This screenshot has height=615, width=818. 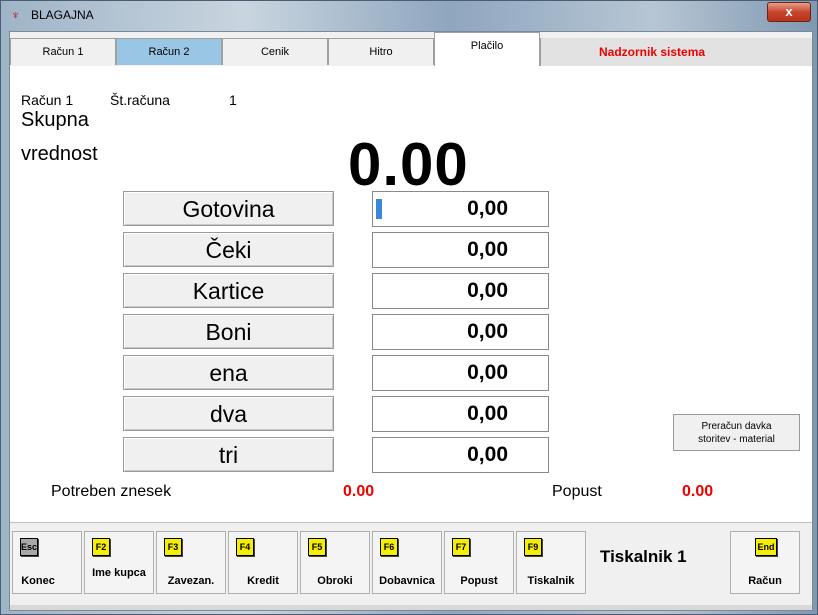 I want to click on fkey-label: Popust, so click(x=479, y=581).